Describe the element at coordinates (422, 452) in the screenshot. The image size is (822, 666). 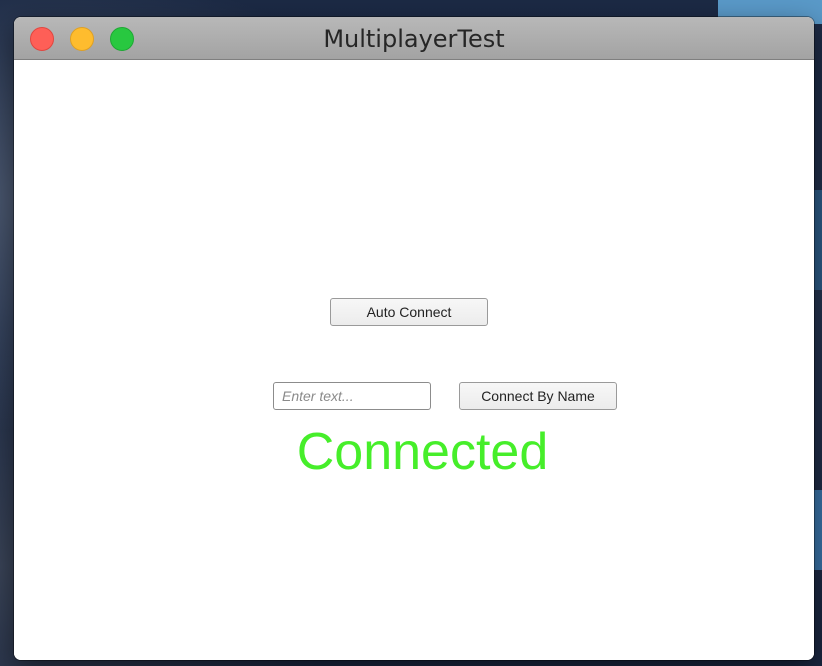
I see `connection-status: Connected` at that location.